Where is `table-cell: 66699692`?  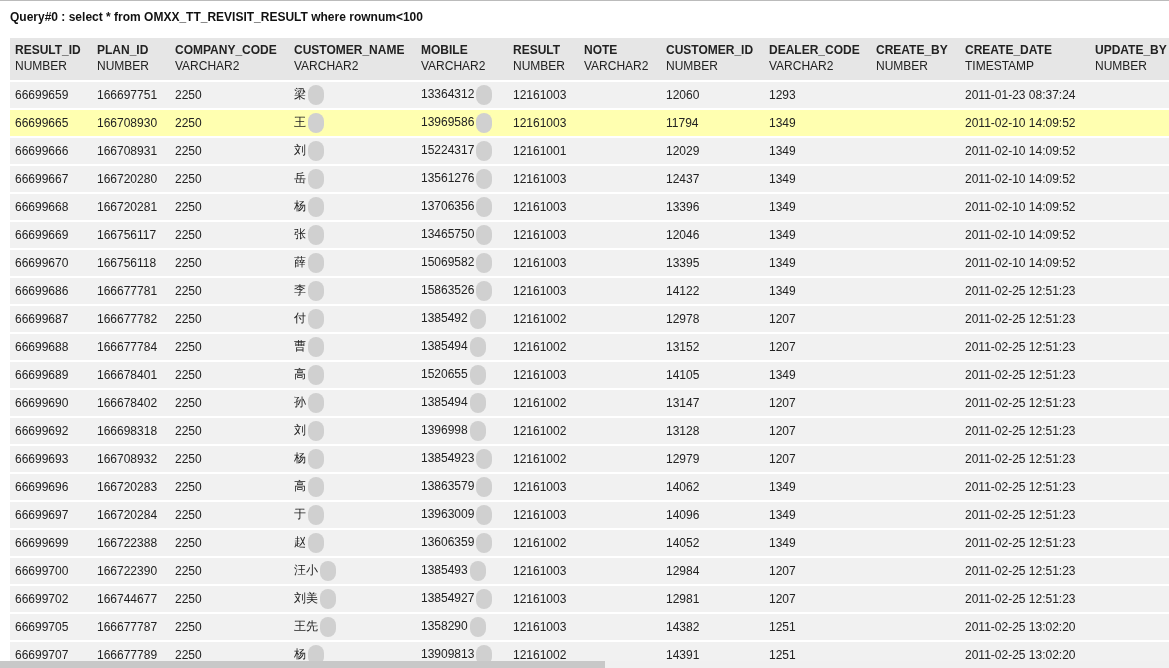 table-cell: 66699692 is located at coordinates (42, 431).